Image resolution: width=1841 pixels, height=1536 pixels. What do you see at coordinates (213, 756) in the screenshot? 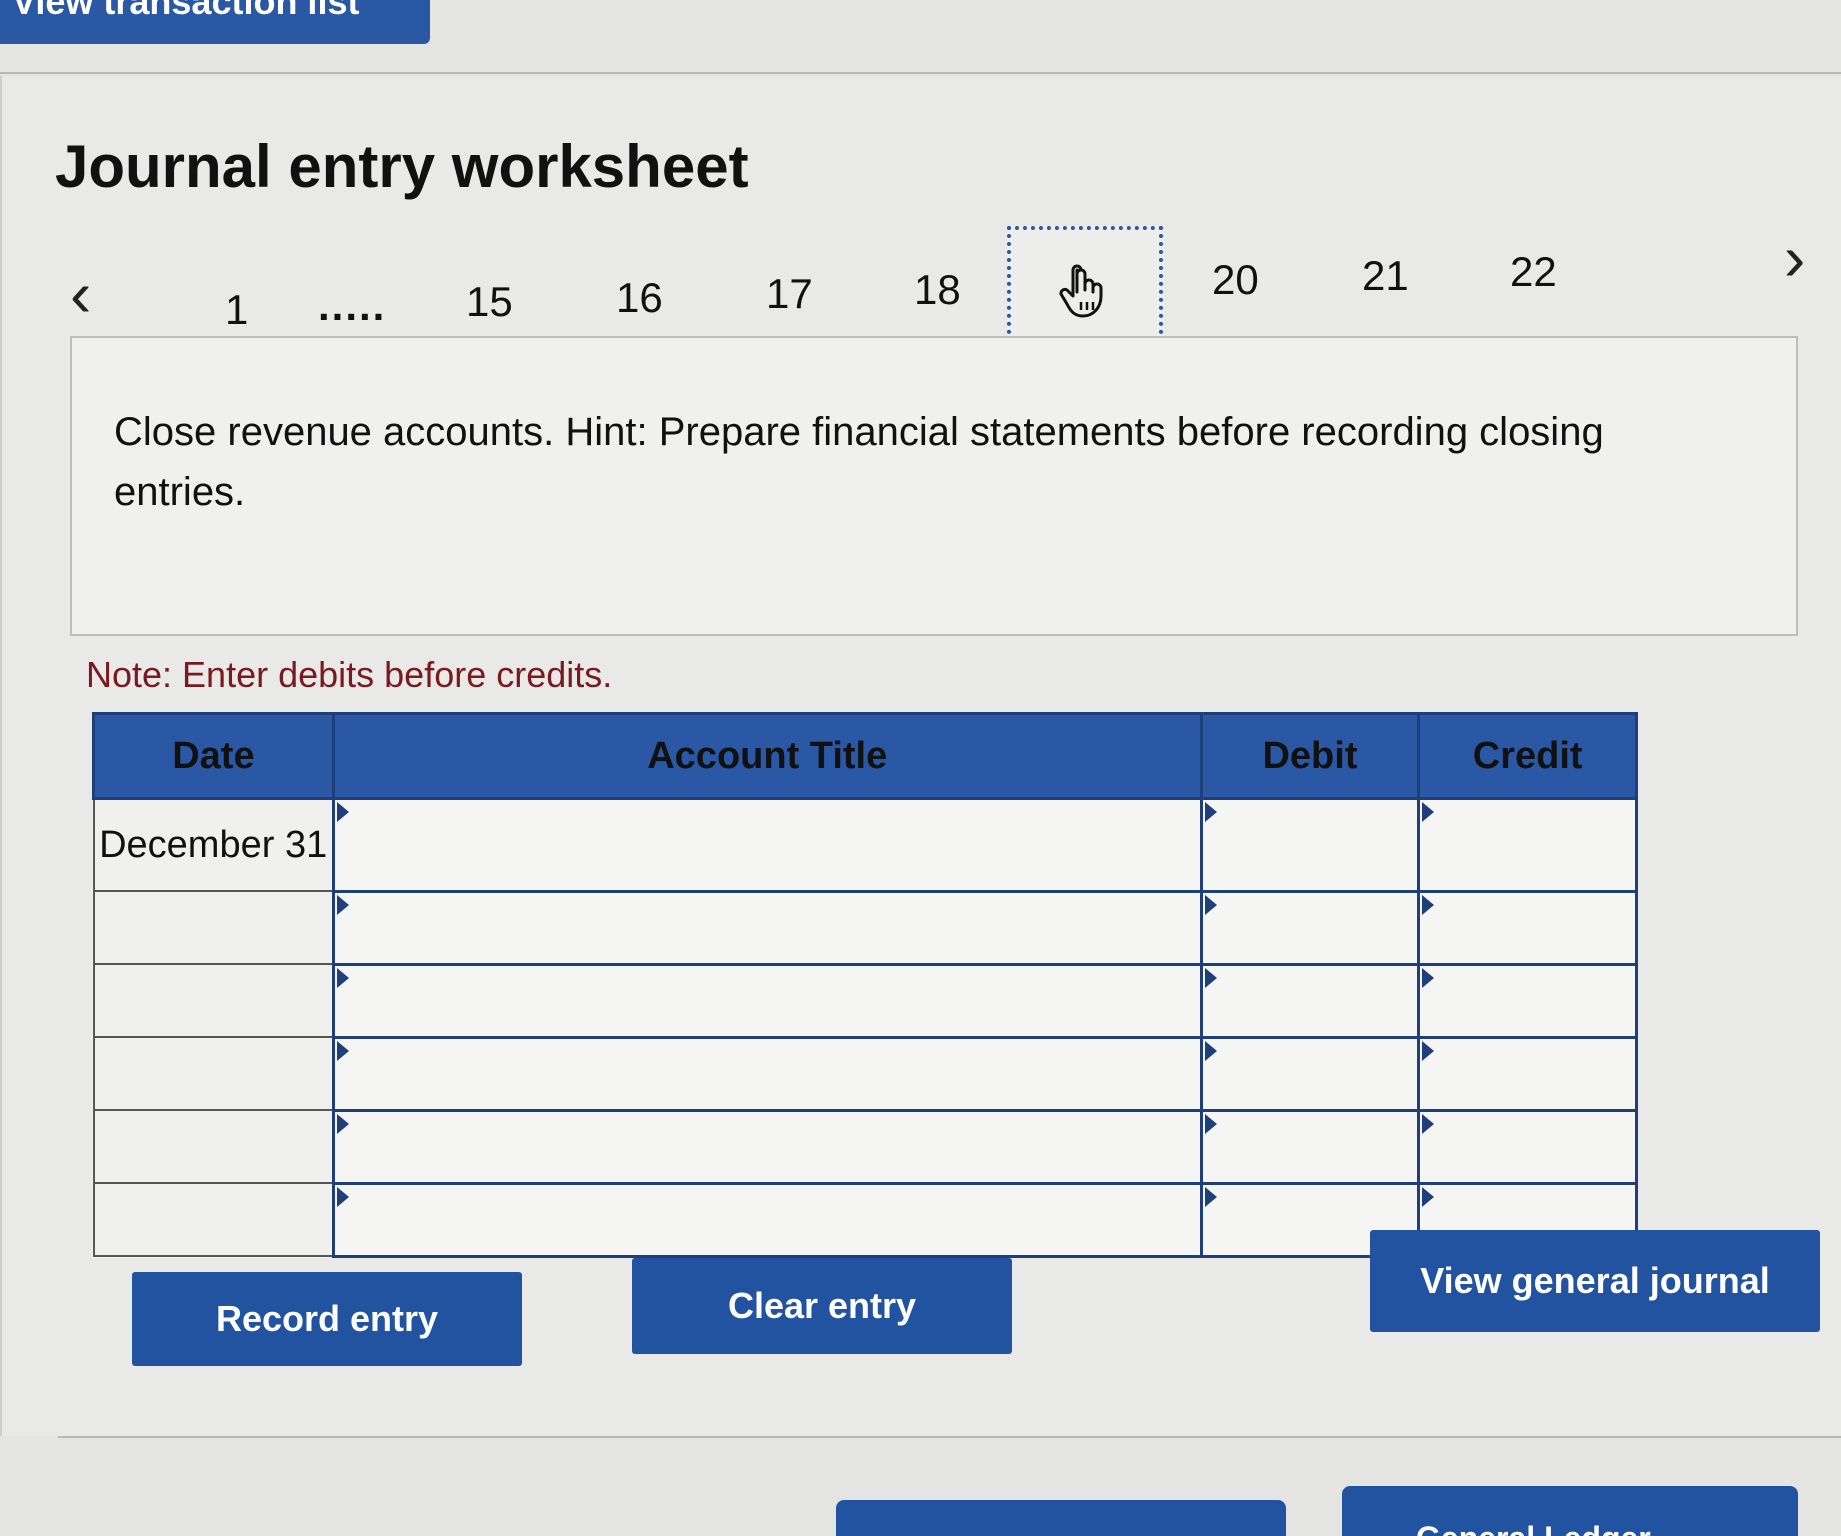
I see `header-date: Date` at bounding box center [213, 756].